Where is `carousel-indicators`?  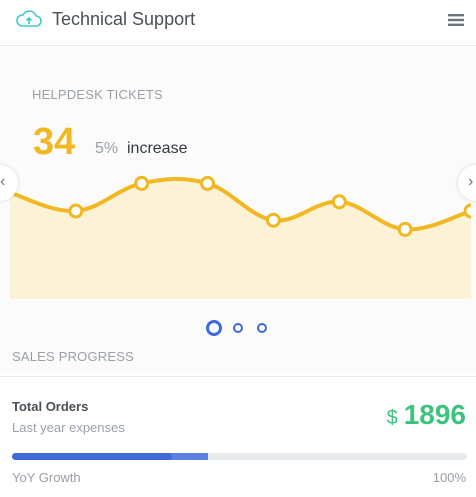
carousel-indicators is located at coordinates (246, 328).